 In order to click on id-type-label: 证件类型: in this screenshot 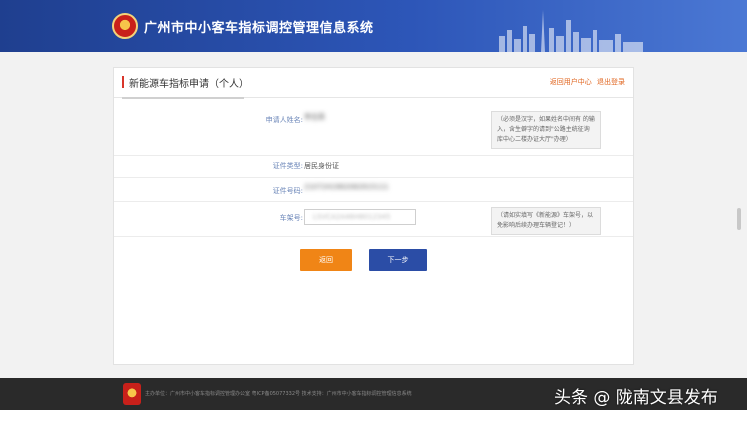, I will do `click(287, 166)`.